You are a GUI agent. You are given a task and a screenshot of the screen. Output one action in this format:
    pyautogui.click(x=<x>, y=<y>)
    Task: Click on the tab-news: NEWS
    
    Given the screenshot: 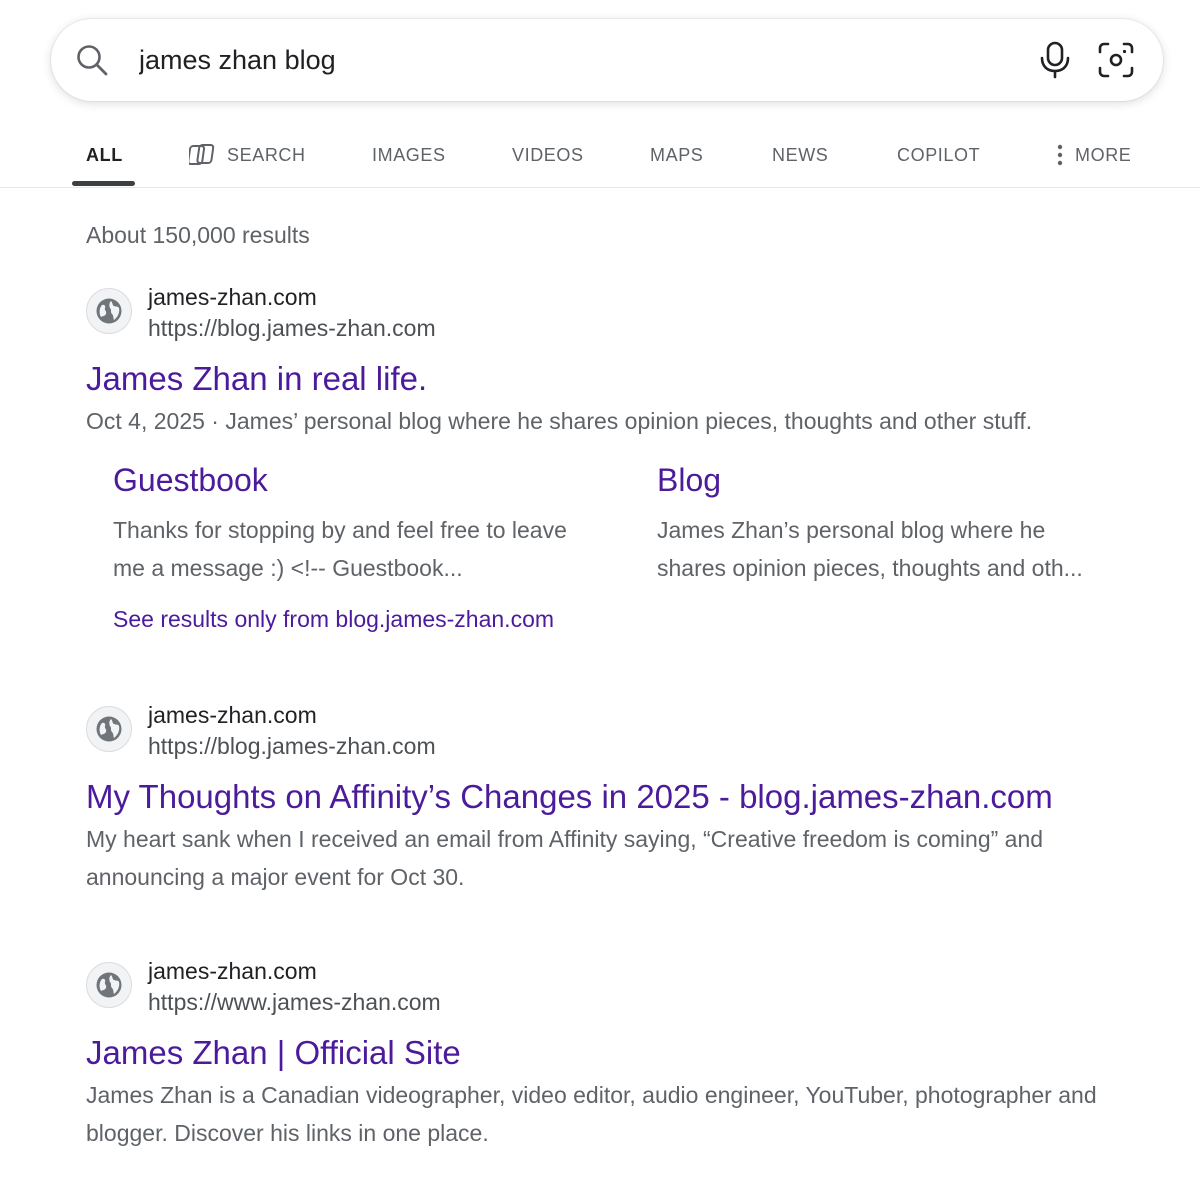 What is the action you would take?
    pyautogui.click(x=800, y=155)
    